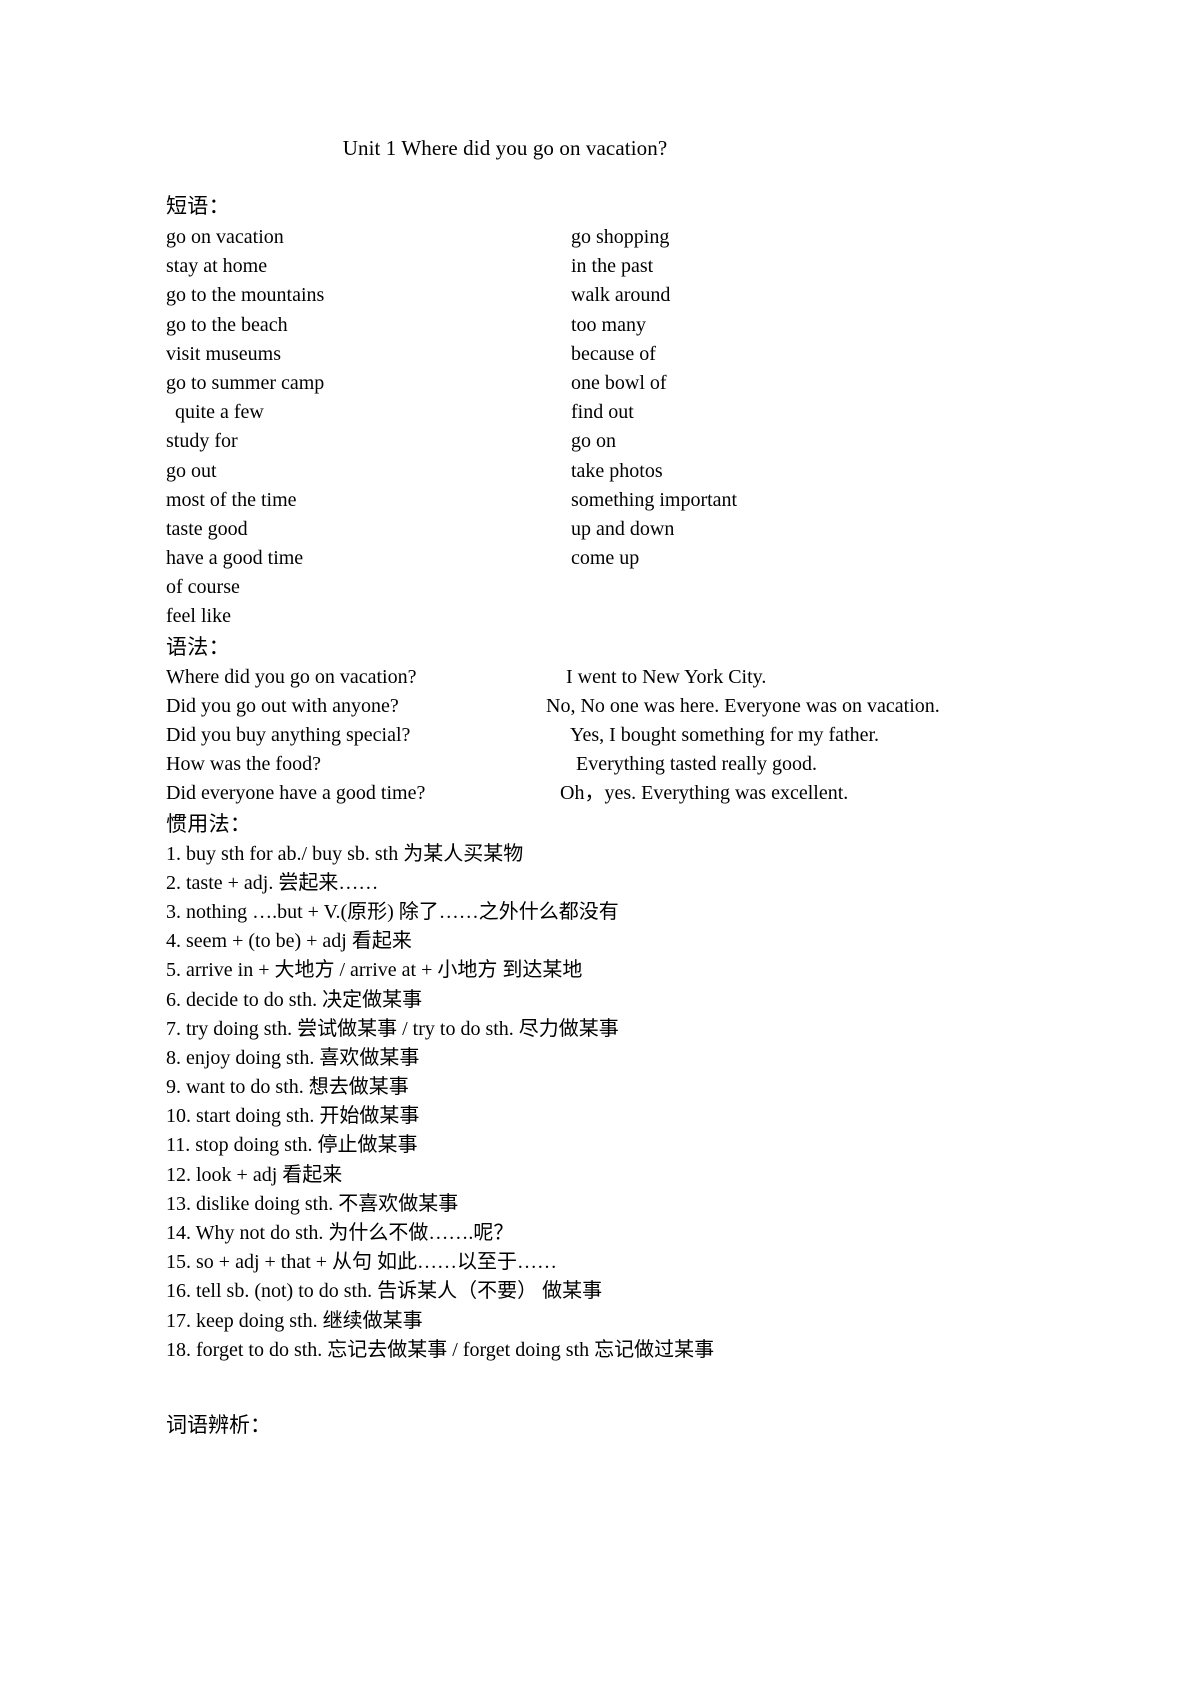 This screenshot has height=1698, width=1200. Describe the element at coordinates (606, 587) in the screenshot. I see `phrase-row: of course` at that location.